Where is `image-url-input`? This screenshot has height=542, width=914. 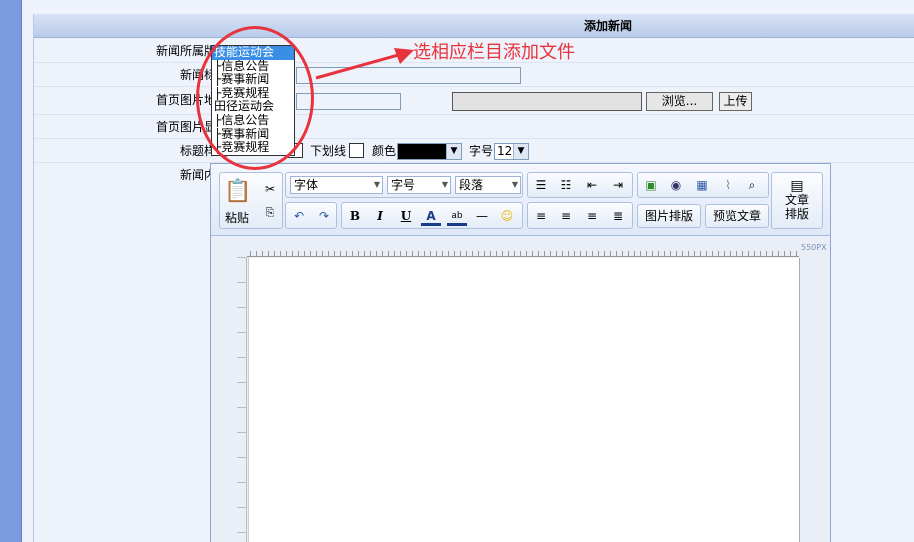 image-url-input is located at coordinates (348, 101).